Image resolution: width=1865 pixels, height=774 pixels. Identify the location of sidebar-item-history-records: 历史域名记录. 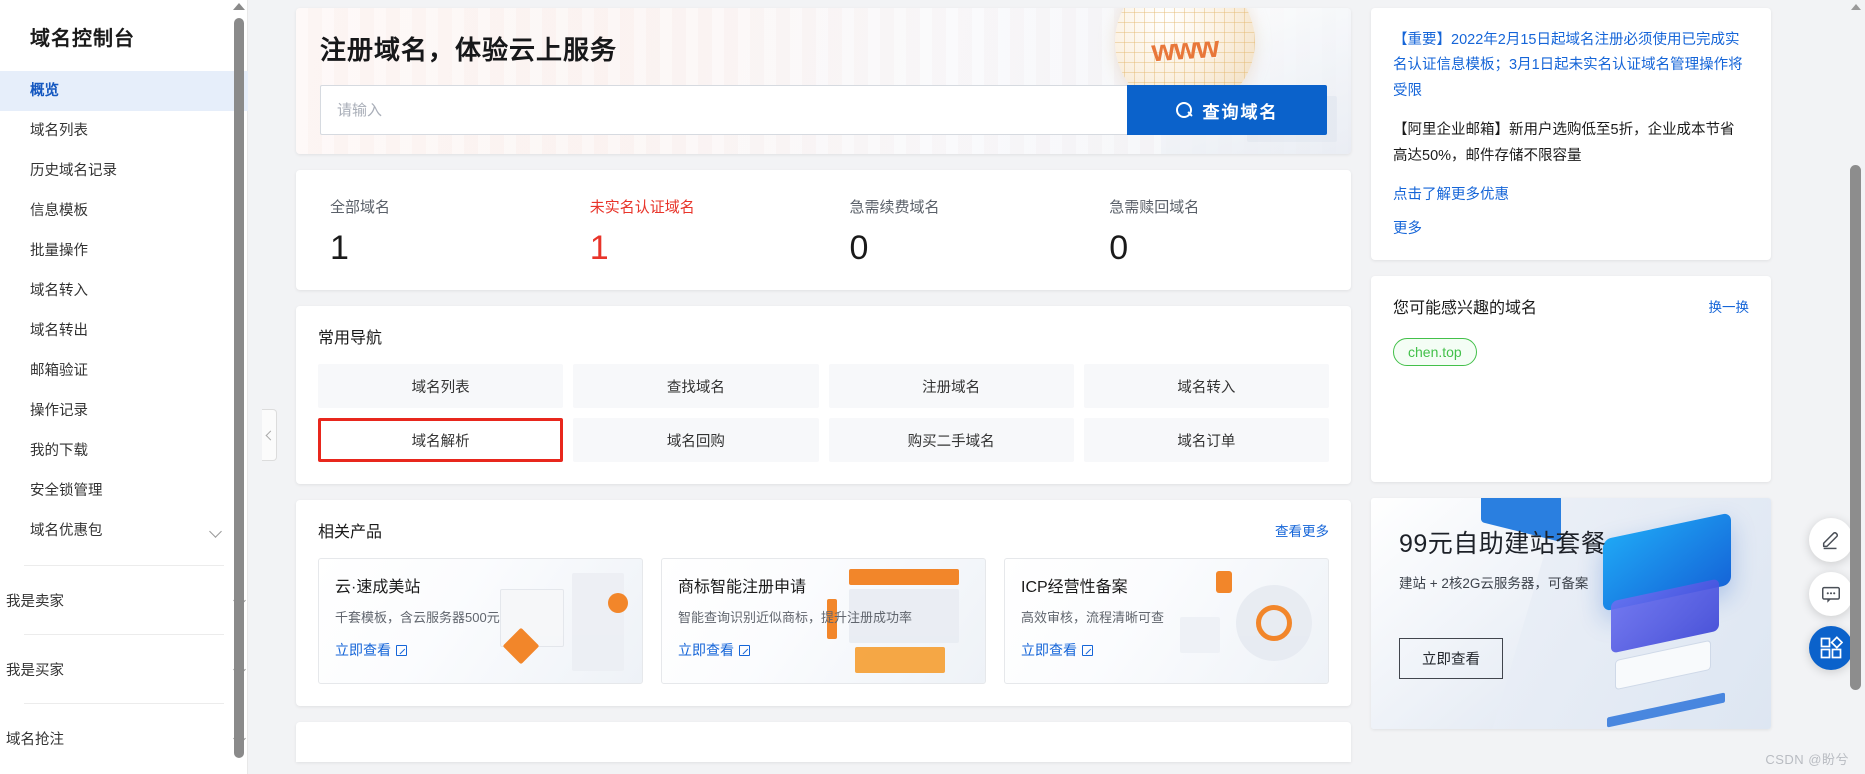
(124, 171).